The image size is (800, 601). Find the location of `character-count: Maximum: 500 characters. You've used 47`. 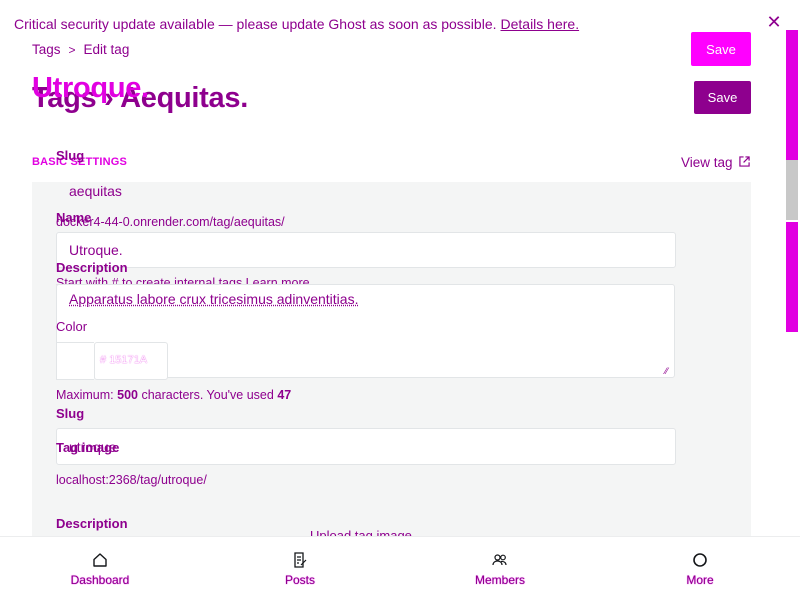

character-count: Maximum: 500 characters. You've used 47 is located at coordinates (173, 395).